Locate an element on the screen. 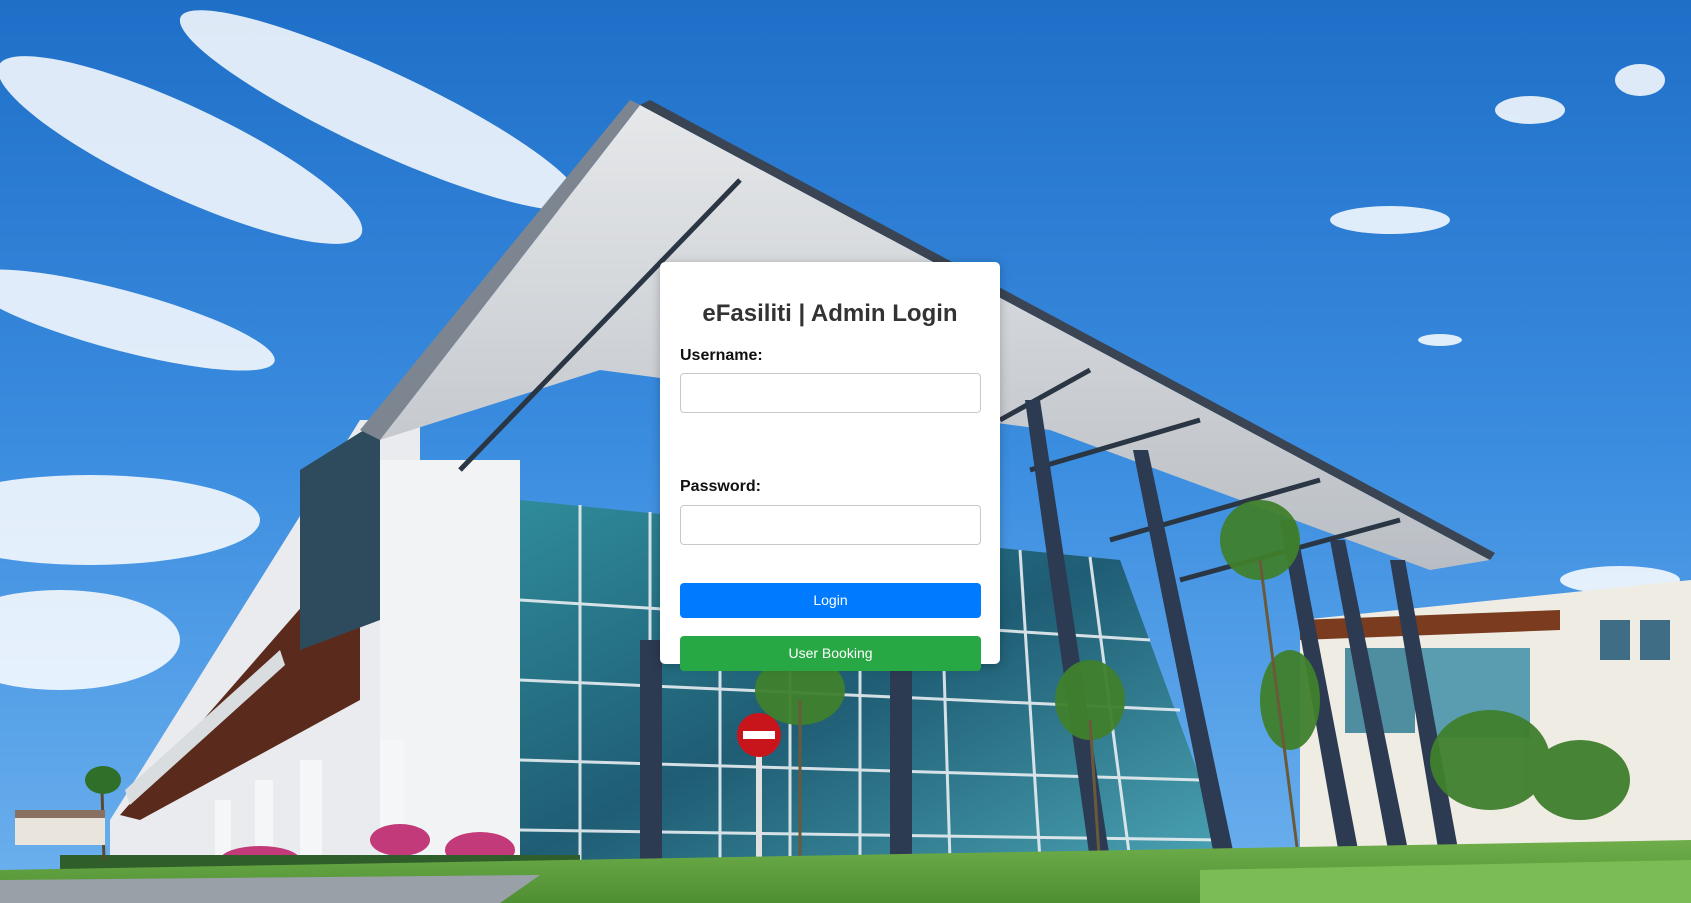 This screenshot has height=903, width=1691. login-title: eFasiliti | Admin Login is located at coordinates (830, 313).